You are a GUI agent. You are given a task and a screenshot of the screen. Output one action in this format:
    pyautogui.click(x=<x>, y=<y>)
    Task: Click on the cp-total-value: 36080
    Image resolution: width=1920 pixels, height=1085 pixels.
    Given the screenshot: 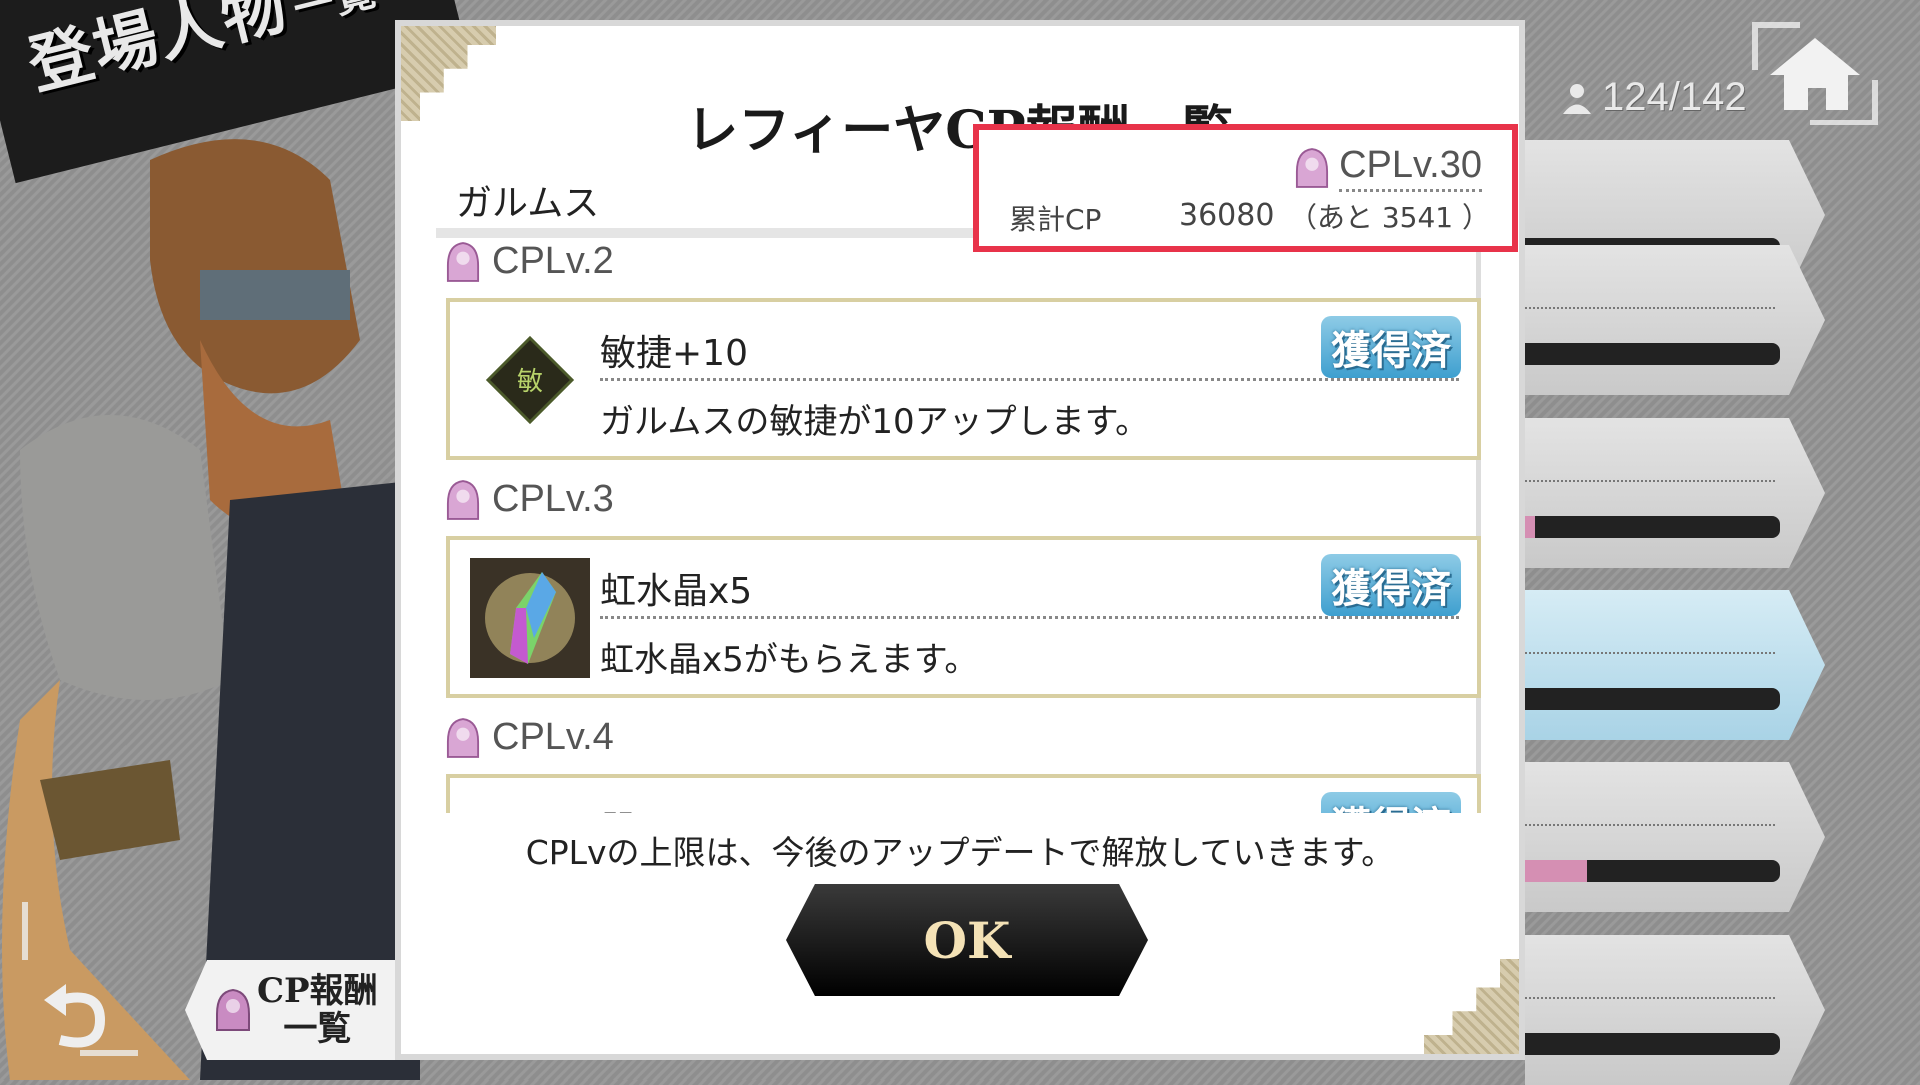 What is the action you would take?
    pyautogui.click(x=1227, y=215)
    